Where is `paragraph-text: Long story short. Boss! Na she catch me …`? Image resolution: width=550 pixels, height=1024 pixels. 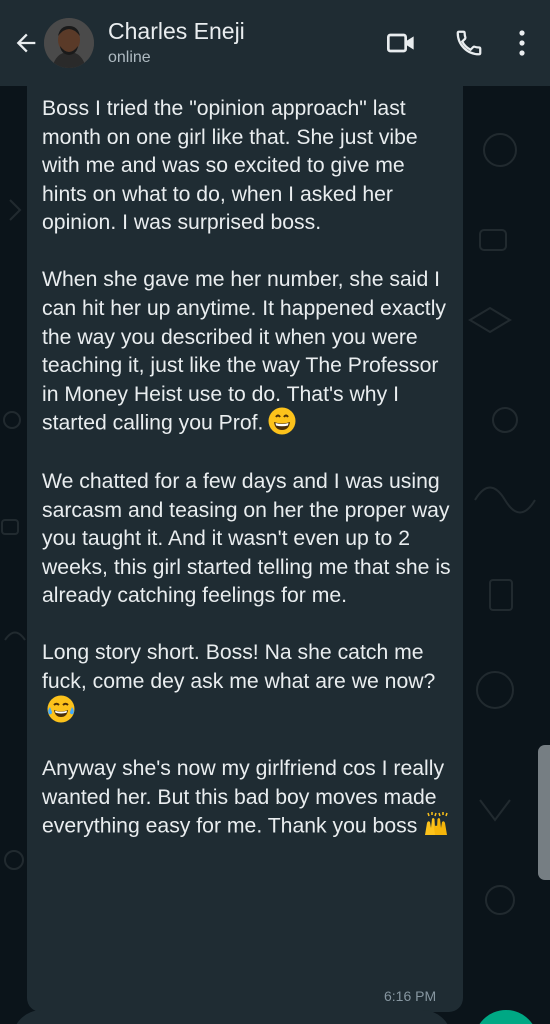
paragraph-text: Long story short. Boss! Na she catch me … is located at coordinates (239, 667).